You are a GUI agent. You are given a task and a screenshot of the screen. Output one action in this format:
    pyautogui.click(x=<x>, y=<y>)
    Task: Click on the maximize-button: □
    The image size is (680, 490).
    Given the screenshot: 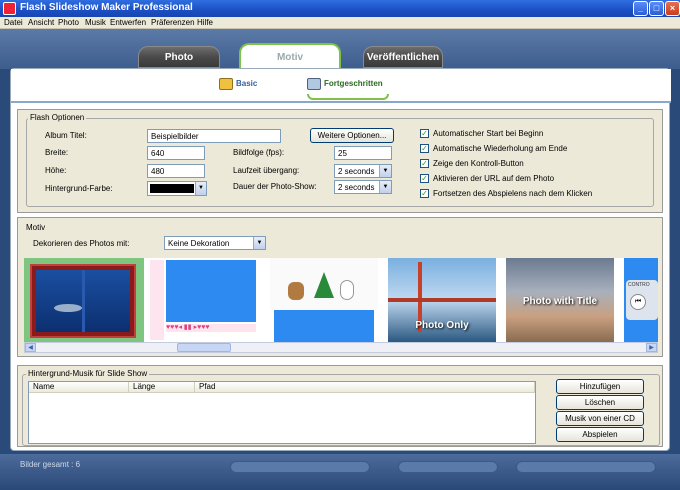 What is the action you would take?
    pyautogui.click(x=656, y=8)
    